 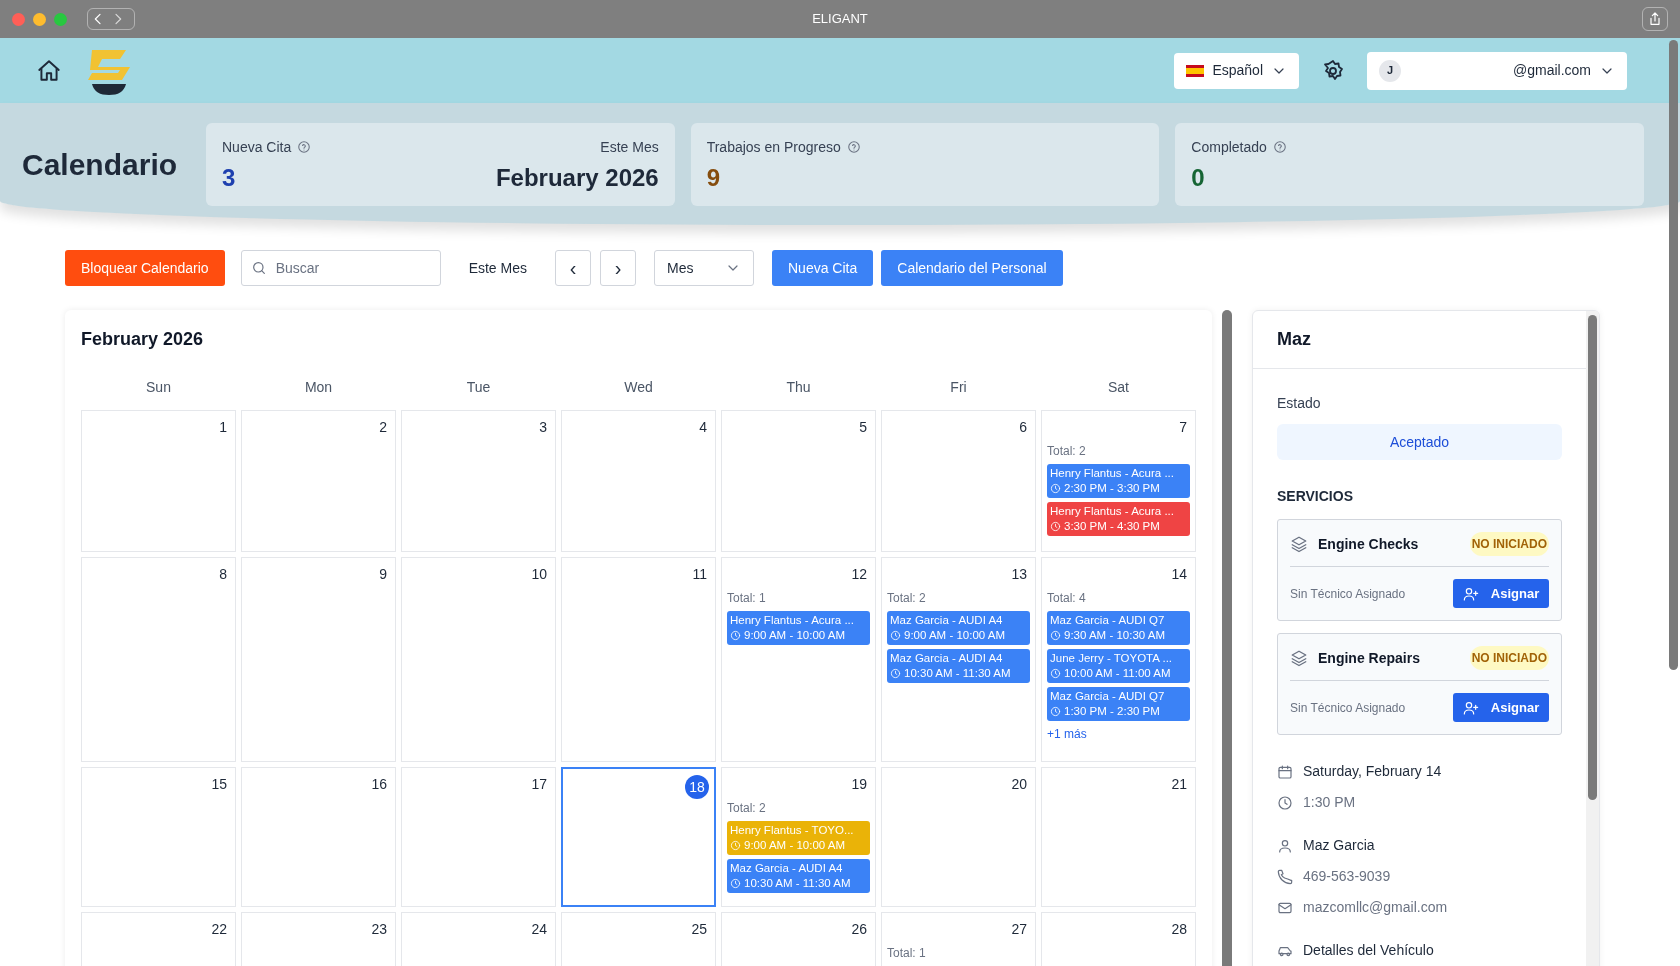 What do you see at coordinates (798, 659) in the screenshot?
I see `day-cell: 12 Total: 1 Henry Flantus - Acura ... 9:00 AM - 10:00 AM` at bounding box center [798, 659].